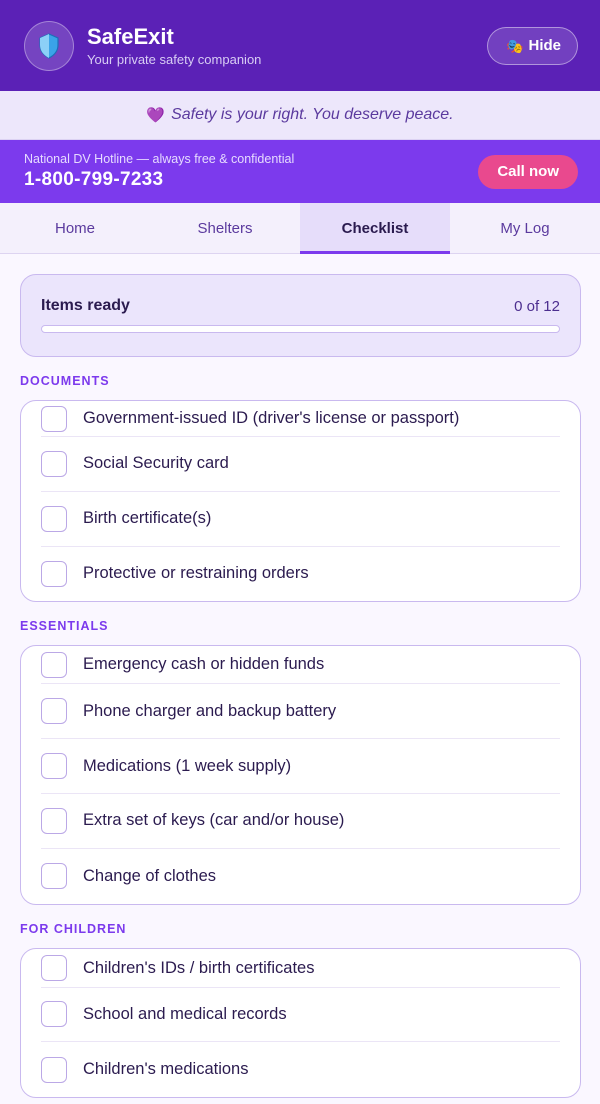 This screenshot has height=1104, width=600. What do you see at coordinates (300, 766) in the screenshot?
I see `list-item: Medications (1 week supply)` at bounding box center [300, 766].